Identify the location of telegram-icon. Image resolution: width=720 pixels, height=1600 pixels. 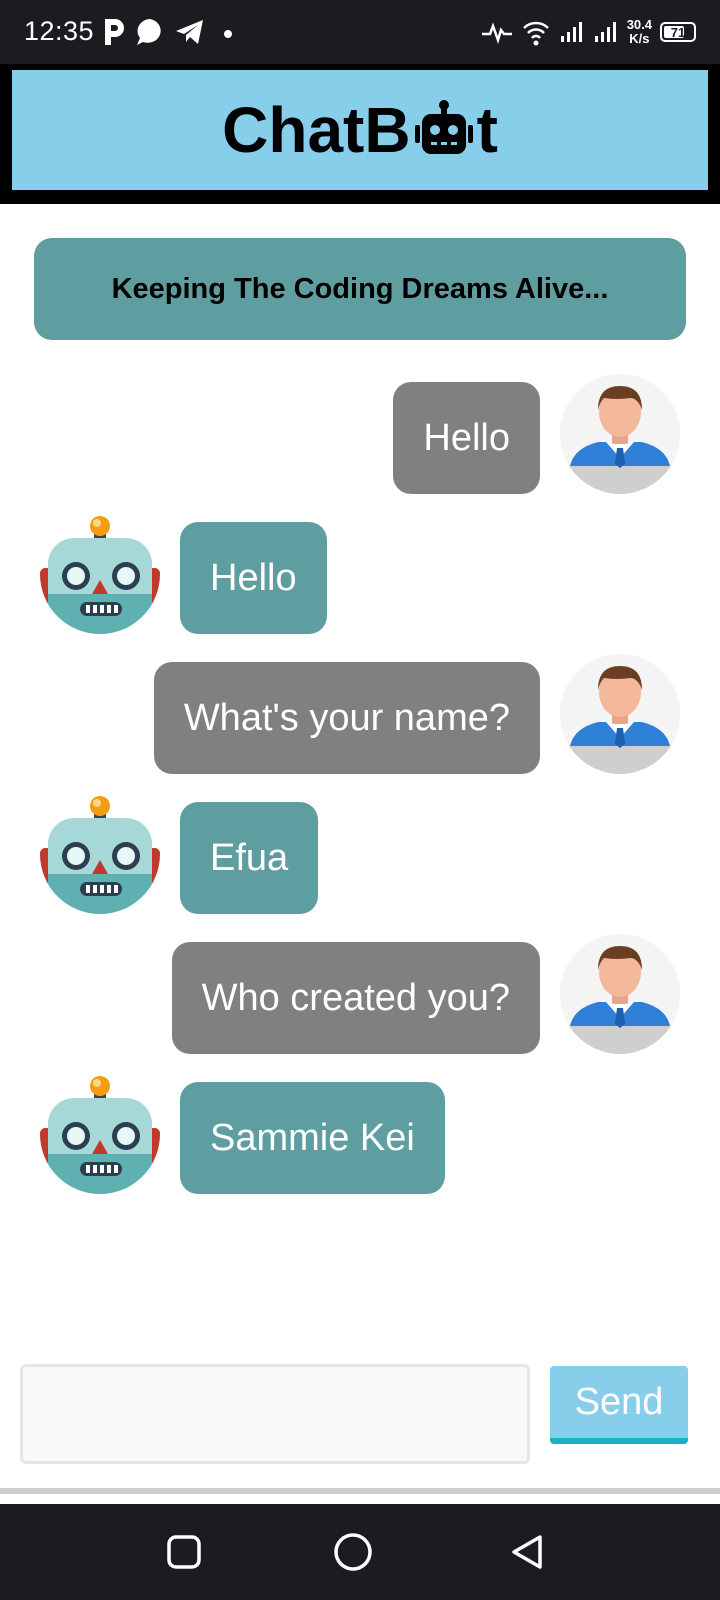
(189, 32).